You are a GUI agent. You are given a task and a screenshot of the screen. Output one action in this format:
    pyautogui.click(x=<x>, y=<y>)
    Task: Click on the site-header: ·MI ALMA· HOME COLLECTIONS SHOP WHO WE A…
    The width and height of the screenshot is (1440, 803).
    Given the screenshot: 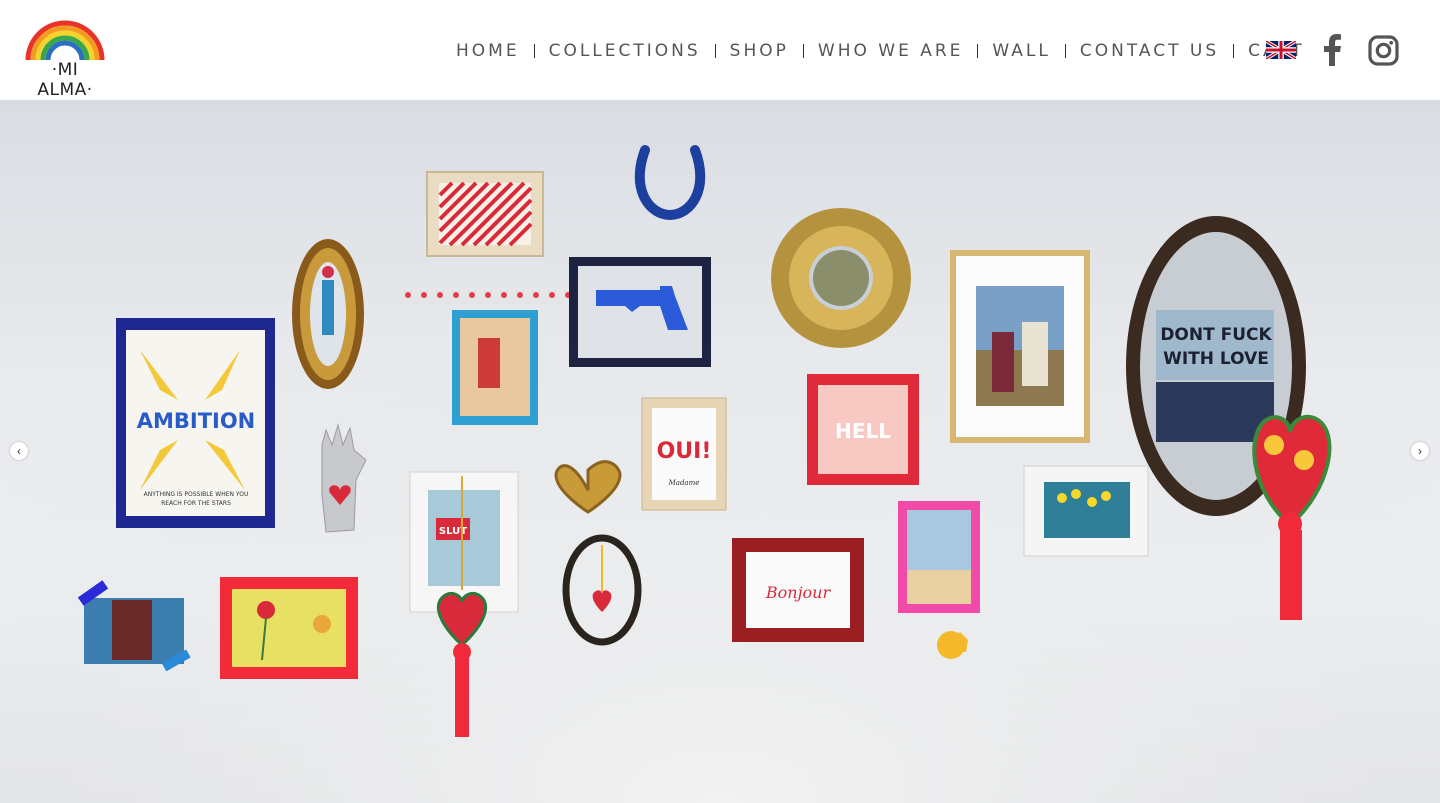 What is the action you would take?
    pyautogui.click(x=720, y=50)
    